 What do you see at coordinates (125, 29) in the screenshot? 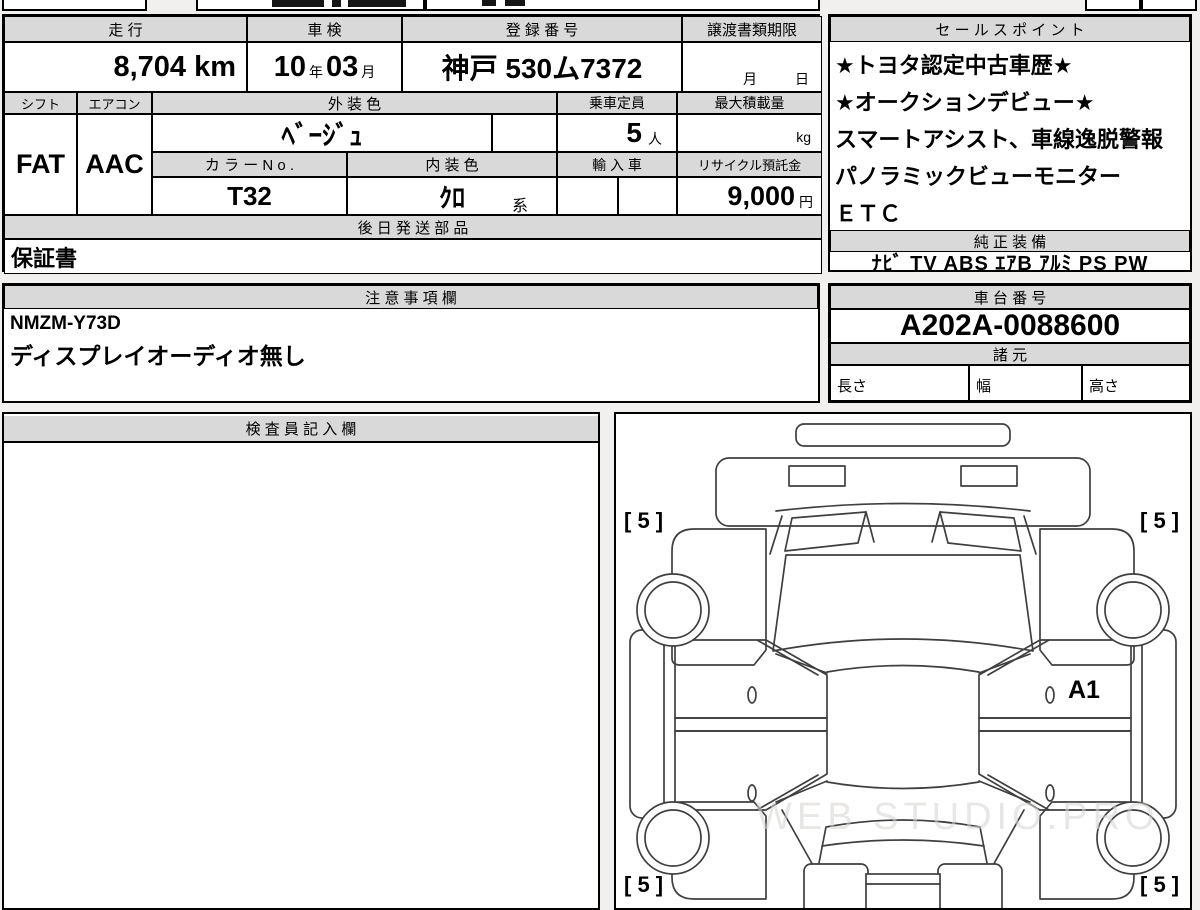
I see `mileage-header: 走 行` at bounding box center [125, 29].